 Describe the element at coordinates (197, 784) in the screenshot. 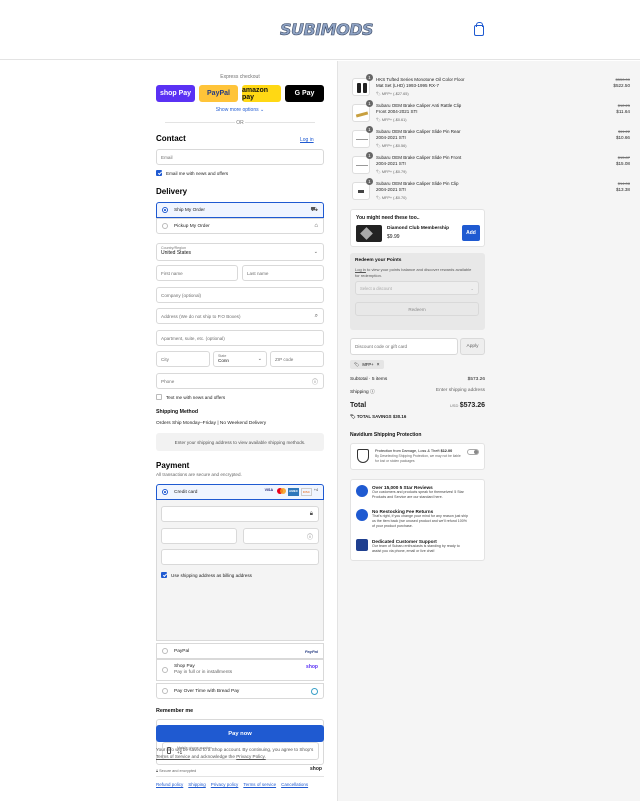

I see `shipping-link: Shipping` at that location.